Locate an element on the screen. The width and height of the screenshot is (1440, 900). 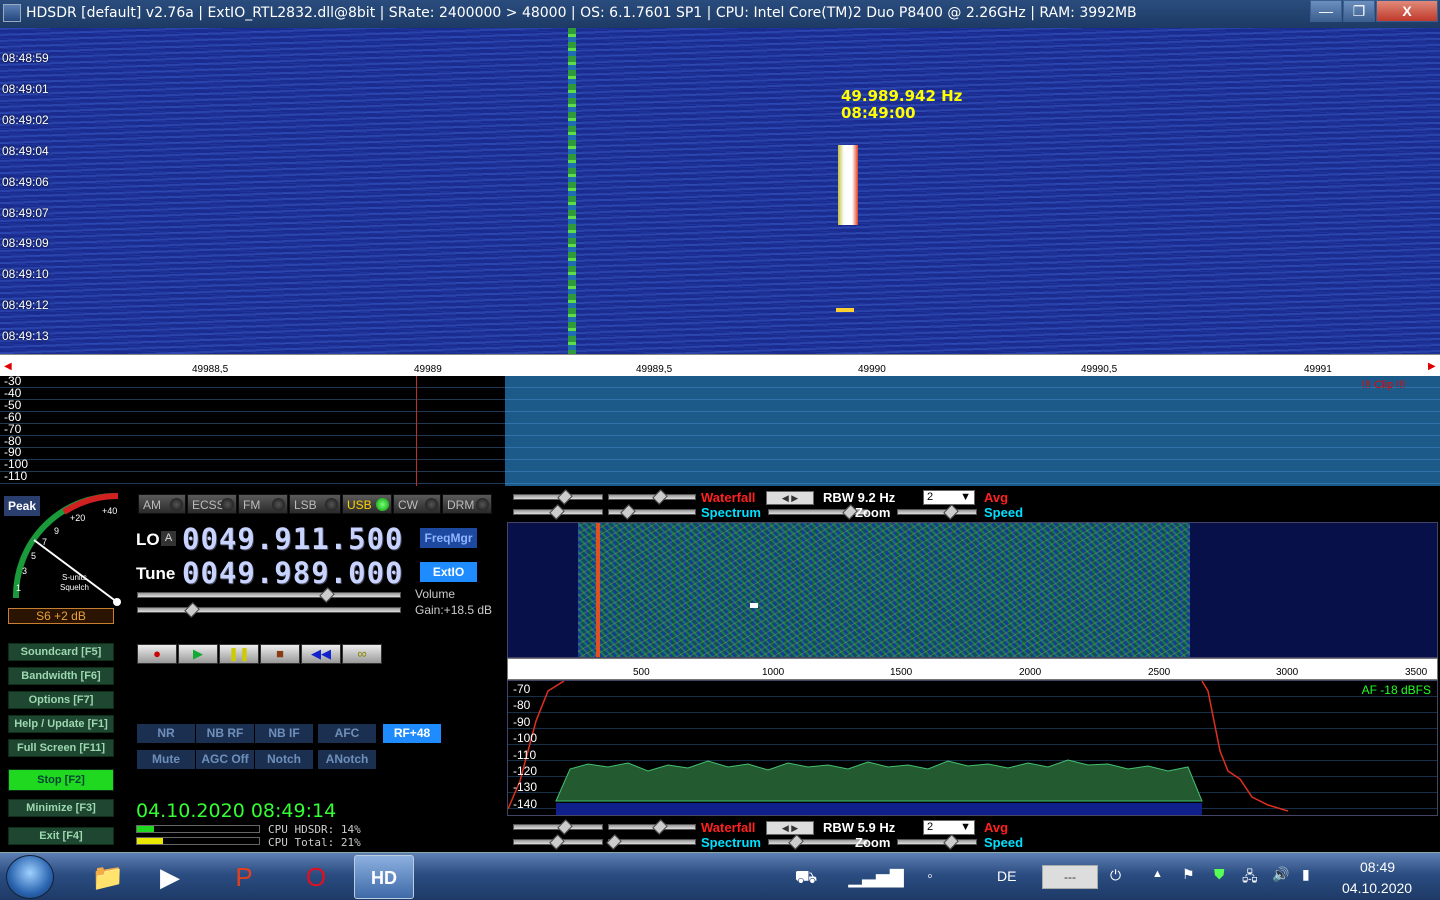
af-frequency-tick: 1500 is located at coordinates (901, 672).